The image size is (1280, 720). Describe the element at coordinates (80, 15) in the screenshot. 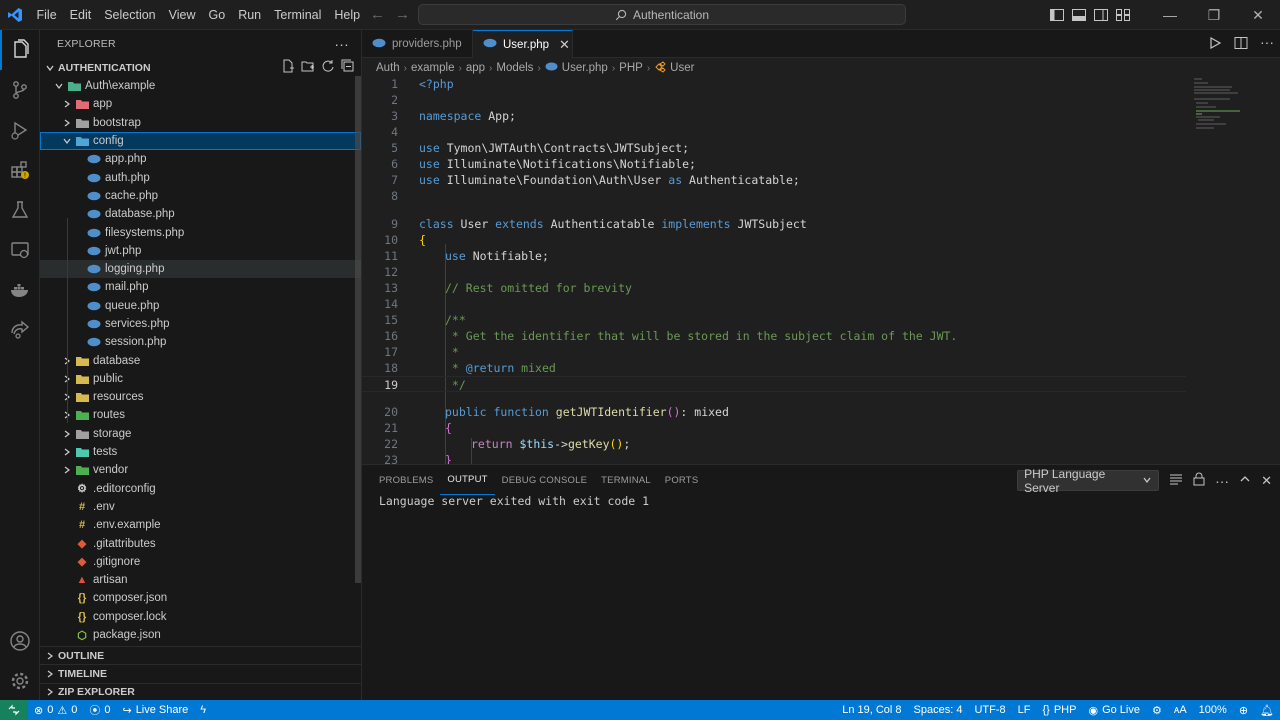

I see `menu-edit: Edit` at that location.